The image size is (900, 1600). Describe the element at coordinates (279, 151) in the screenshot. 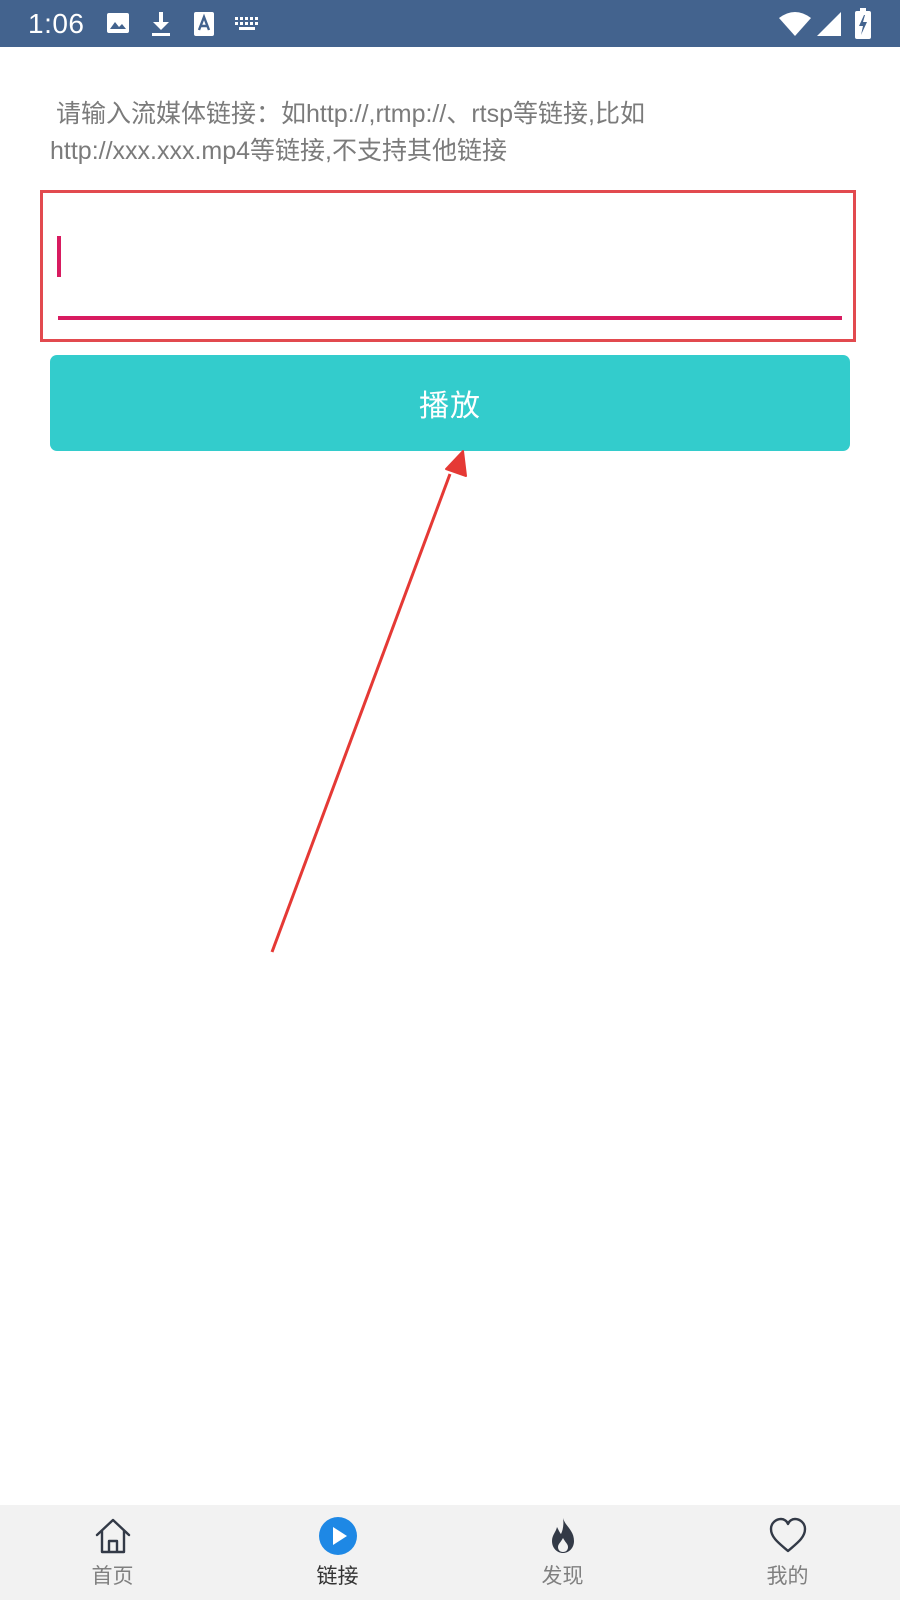

I see `instruction-line-2: http://xxx.xxx.mp4等链接,不支持其他链接` at that location.